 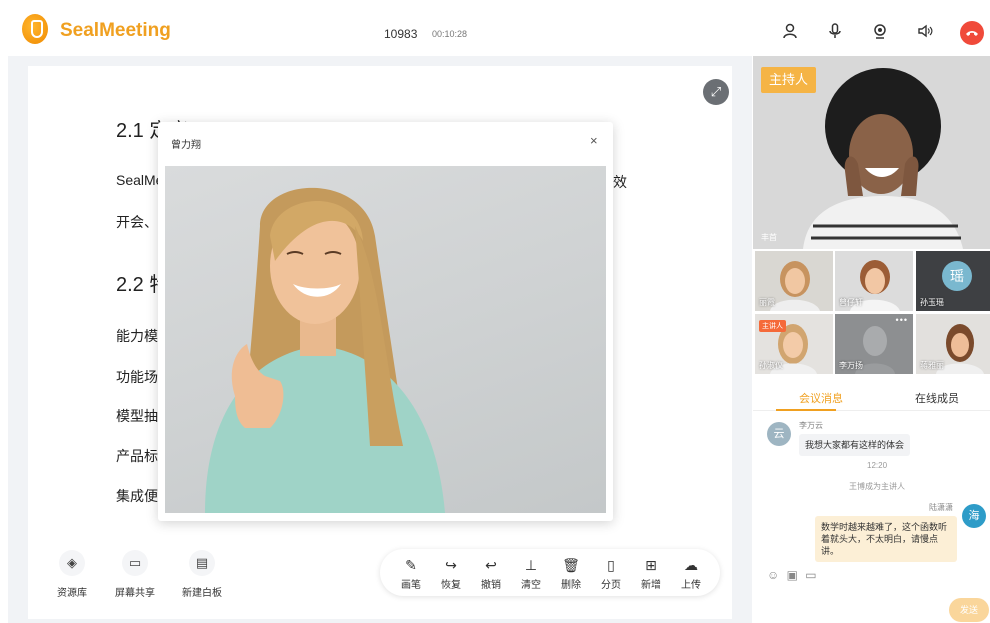 I want to click on sealmeeting-logo-icon, so click(x=35, y=29).